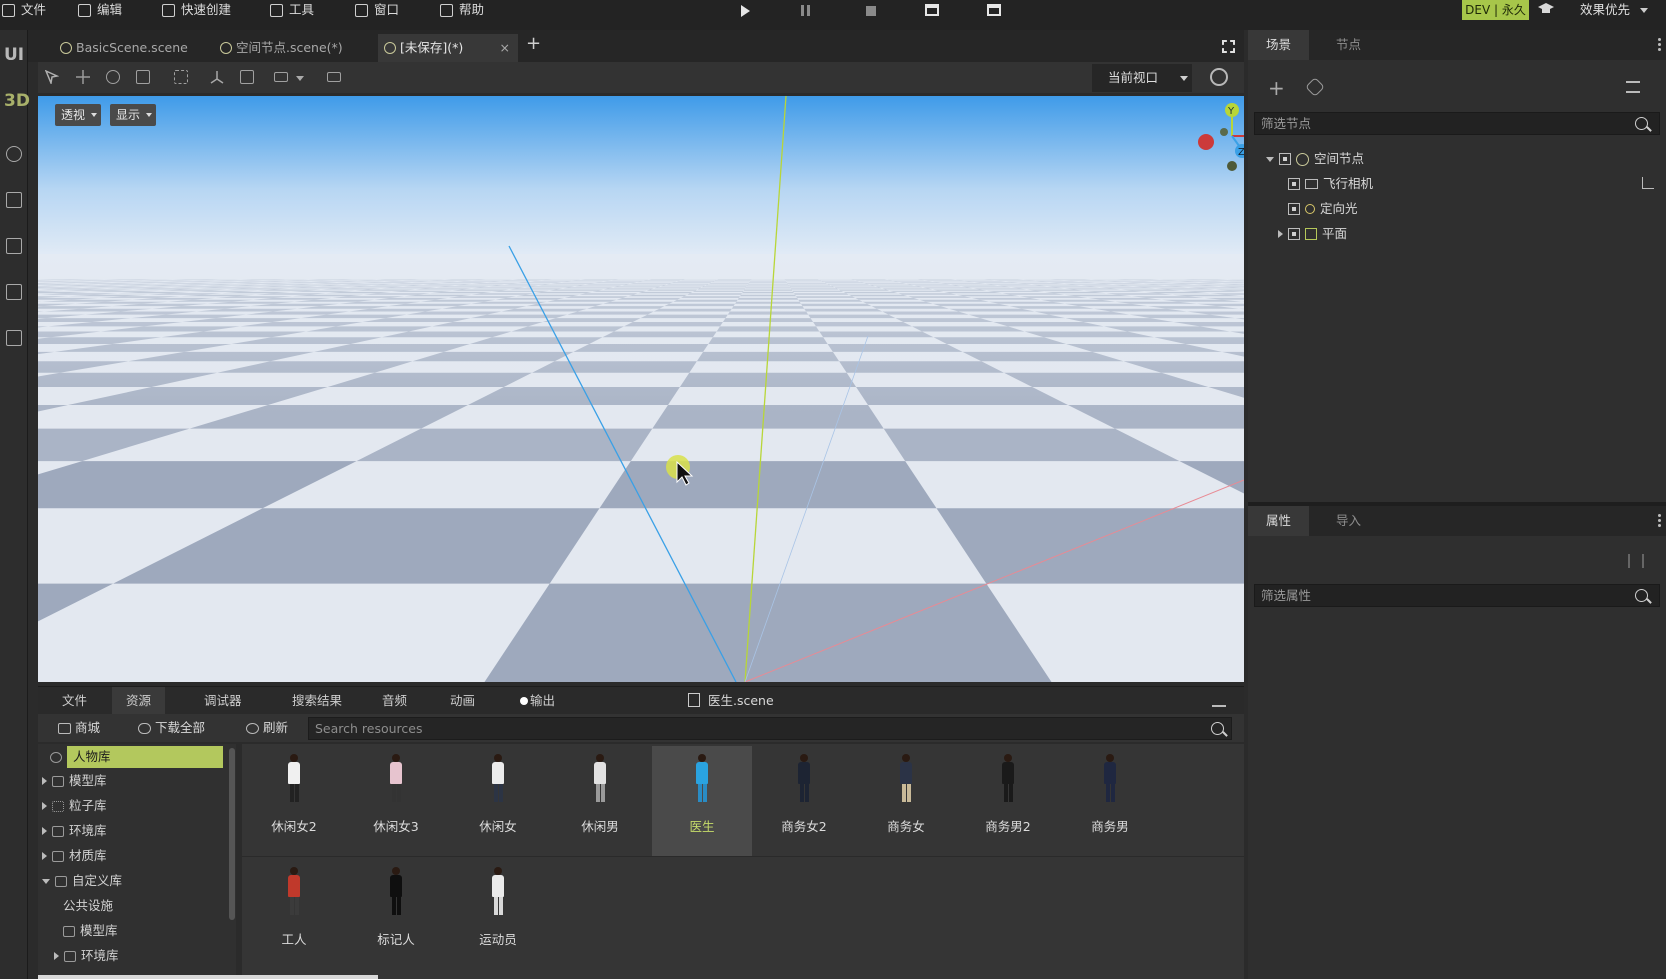  Describe the element at coordinates (462, 701) in the screenshot. I see `tab-animation: 动画` at that location.